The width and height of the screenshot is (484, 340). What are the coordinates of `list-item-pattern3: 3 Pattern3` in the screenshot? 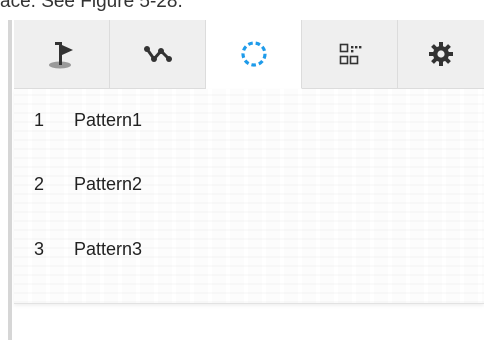 It's located at (78, 249).